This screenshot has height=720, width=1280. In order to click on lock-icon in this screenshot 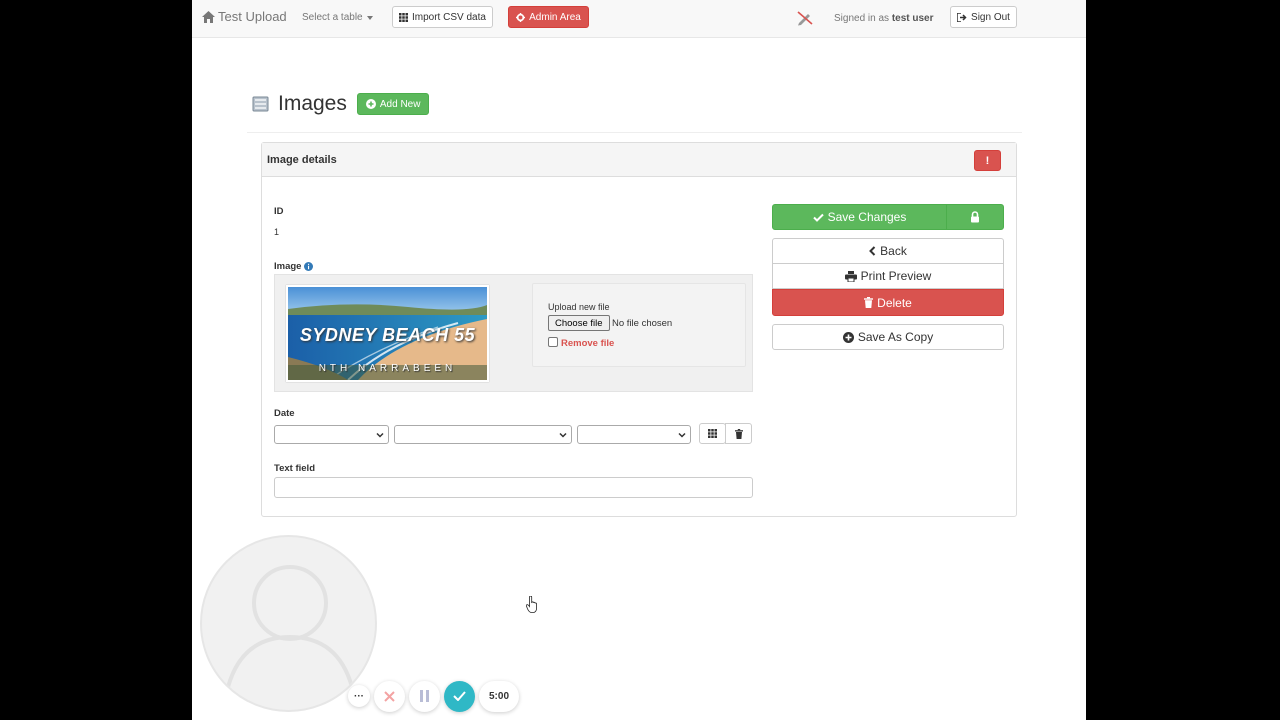, I will do `click(975, 217)`.